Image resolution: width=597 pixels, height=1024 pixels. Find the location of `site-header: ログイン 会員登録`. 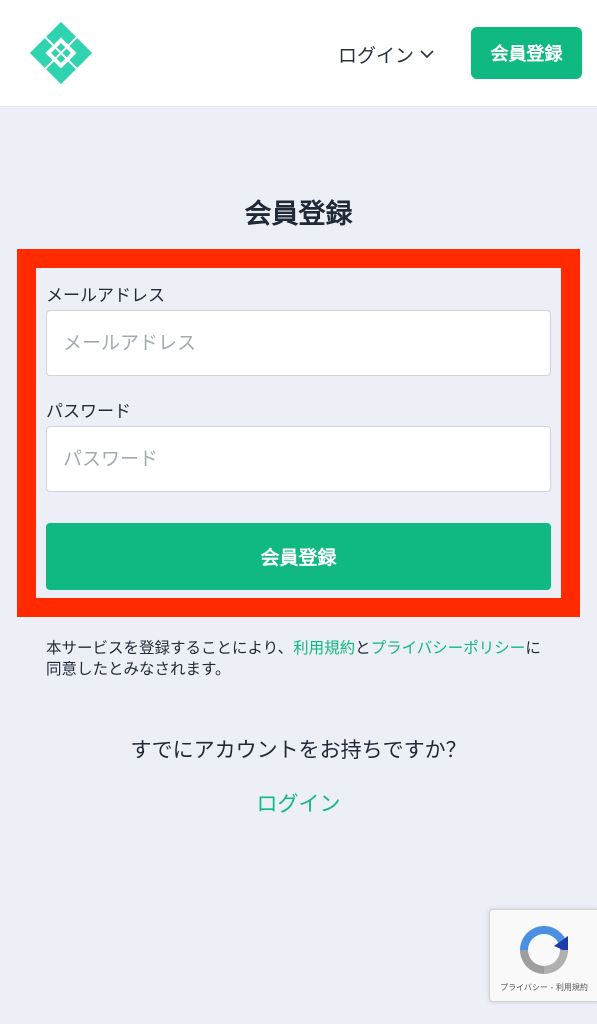

site-header: ログイン 会員登録 is located at coordinates (298, 53).